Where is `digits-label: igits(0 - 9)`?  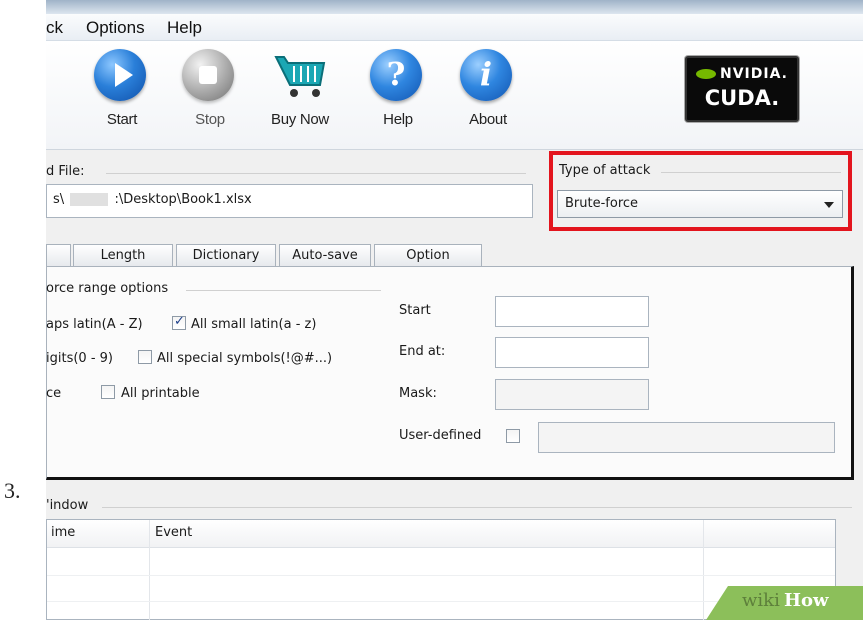
digits-label: igits(0 - 9) is located at coordinates (79, 358).